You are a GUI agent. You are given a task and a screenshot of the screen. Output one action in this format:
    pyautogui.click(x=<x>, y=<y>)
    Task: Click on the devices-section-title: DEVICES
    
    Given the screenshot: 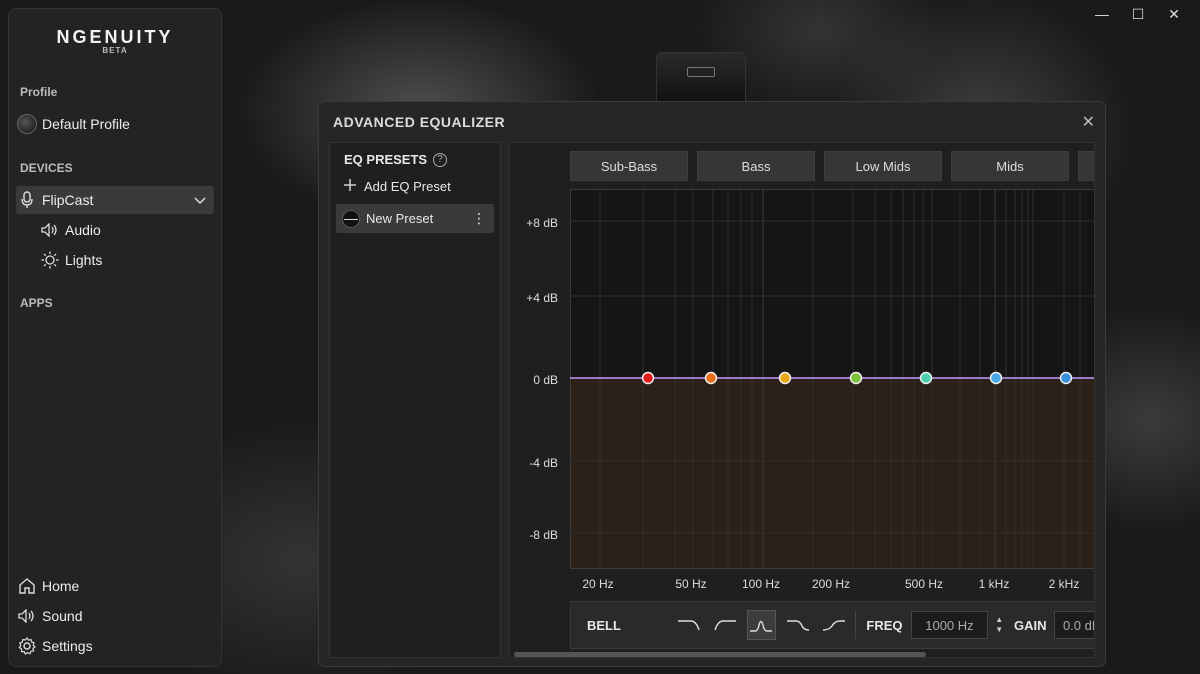 What is the action you would take?
    pyautogui.click(x=46, y=168)
    